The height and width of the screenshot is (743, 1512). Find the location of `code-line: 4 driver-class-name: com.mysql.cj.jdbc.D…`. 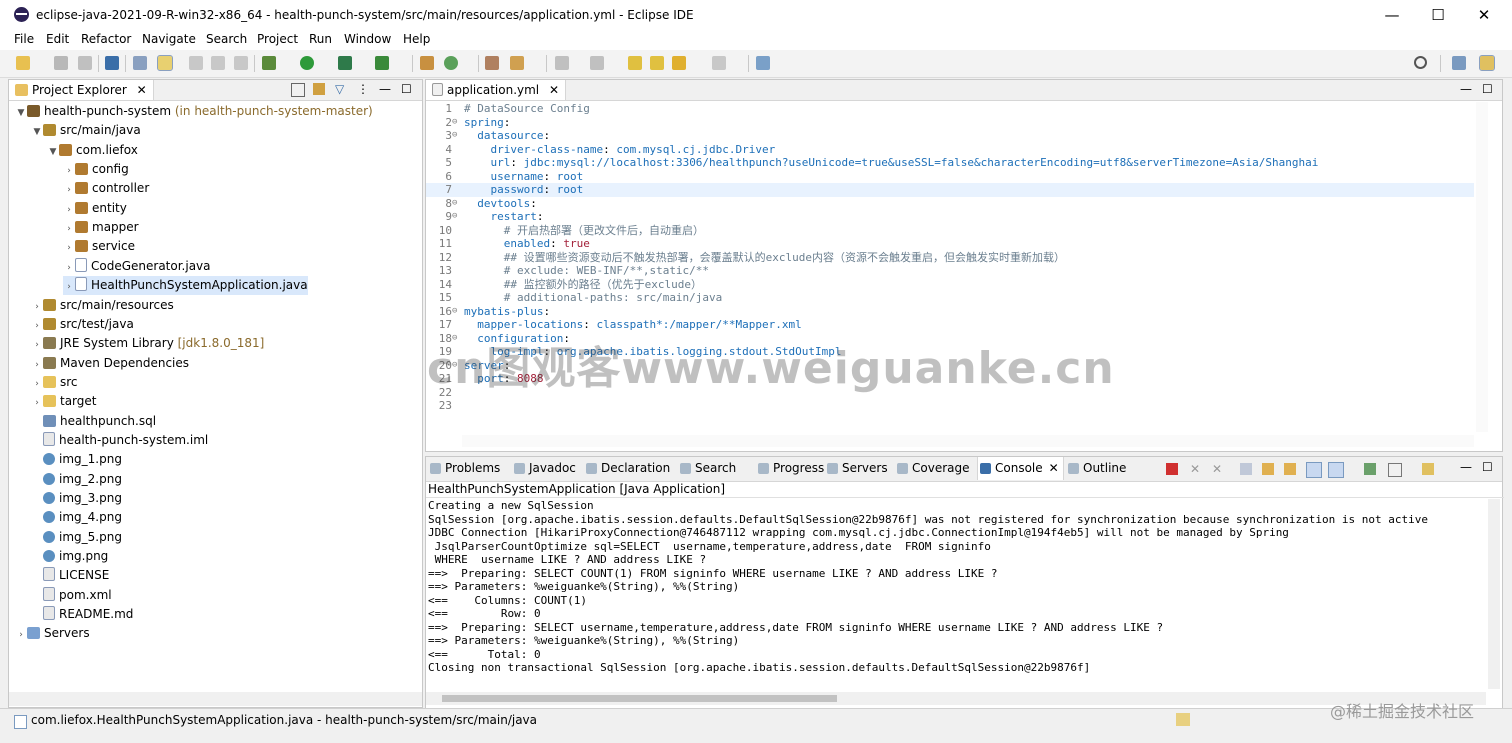

code-line: 4 driver-class-name: com.mysql.cj.jdbc.D… is located at coordinates (950, 150).